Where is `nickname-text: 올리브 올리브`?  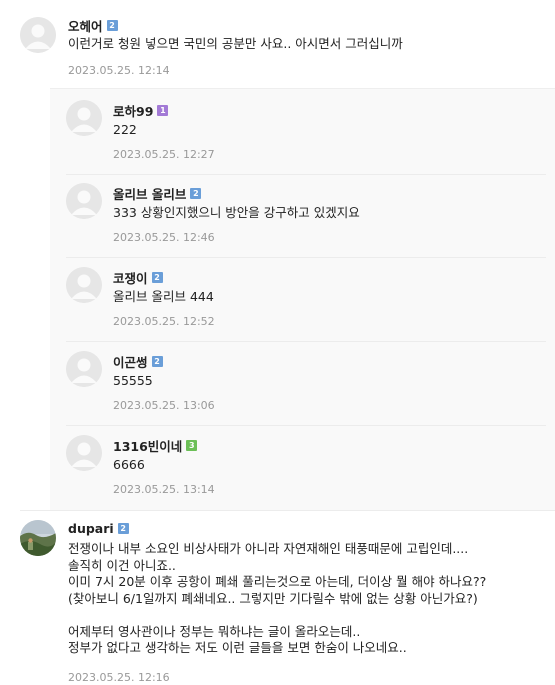
nickname-text: 올리브 올리브 is located at coordinates (149, 193).